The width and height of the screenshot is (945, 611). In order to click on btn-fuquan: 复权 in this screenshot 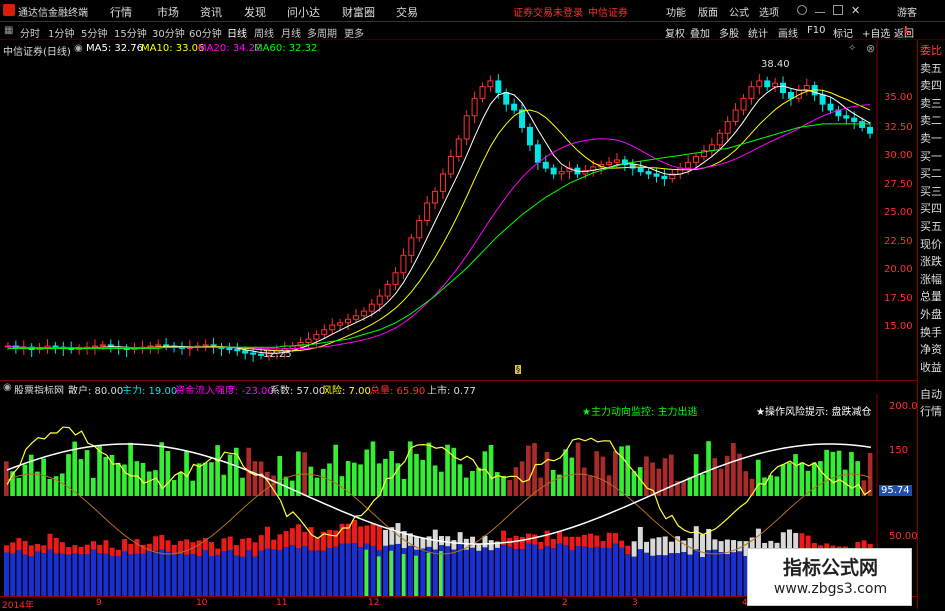, I will do `click(675, 32)`.